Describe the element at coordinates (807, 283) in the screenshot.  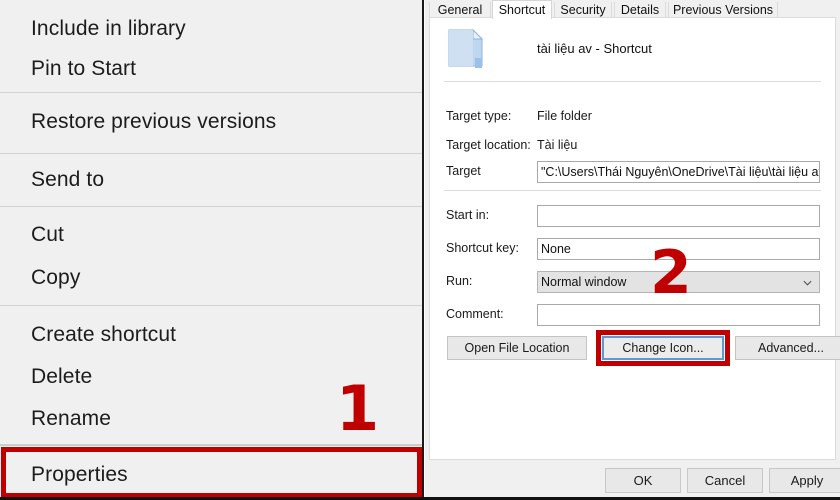
I see `chevron-down-icon` at that location.